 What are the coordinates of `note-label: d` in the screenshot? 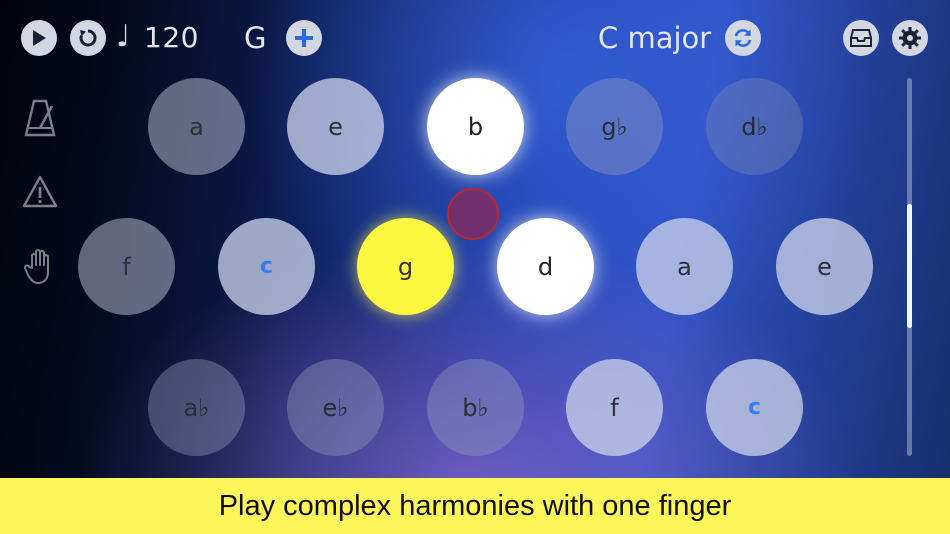 It's located at (545, 266).